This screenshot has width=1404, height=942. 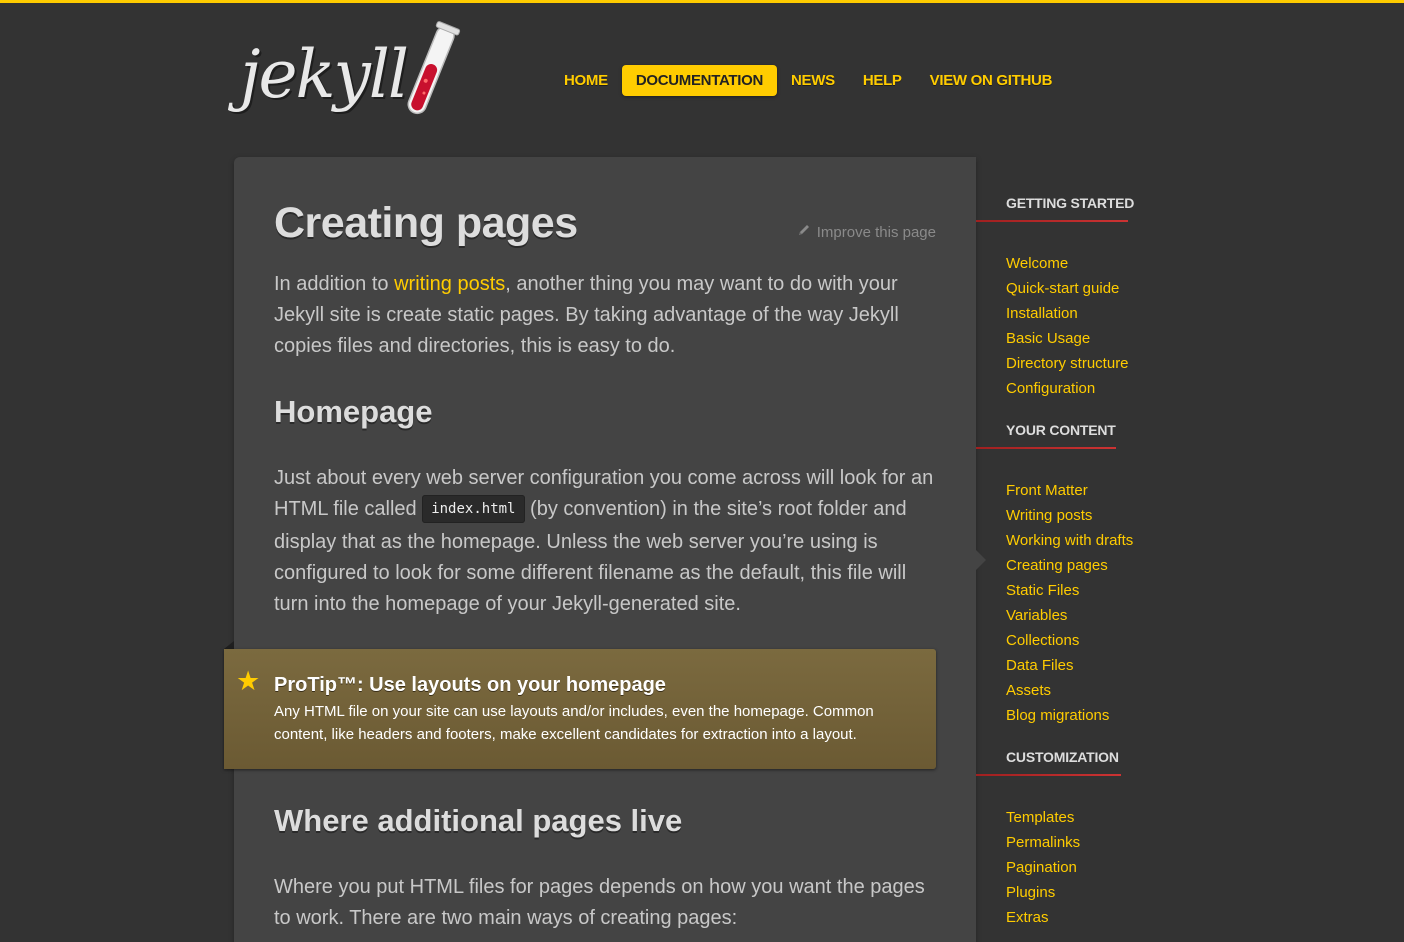 What do you see at coordinates (1062, 288) in the screenshot?
I see `sidebar-link-quick-start-guide: Quick-start guide` at bounding box center [1062, 288].